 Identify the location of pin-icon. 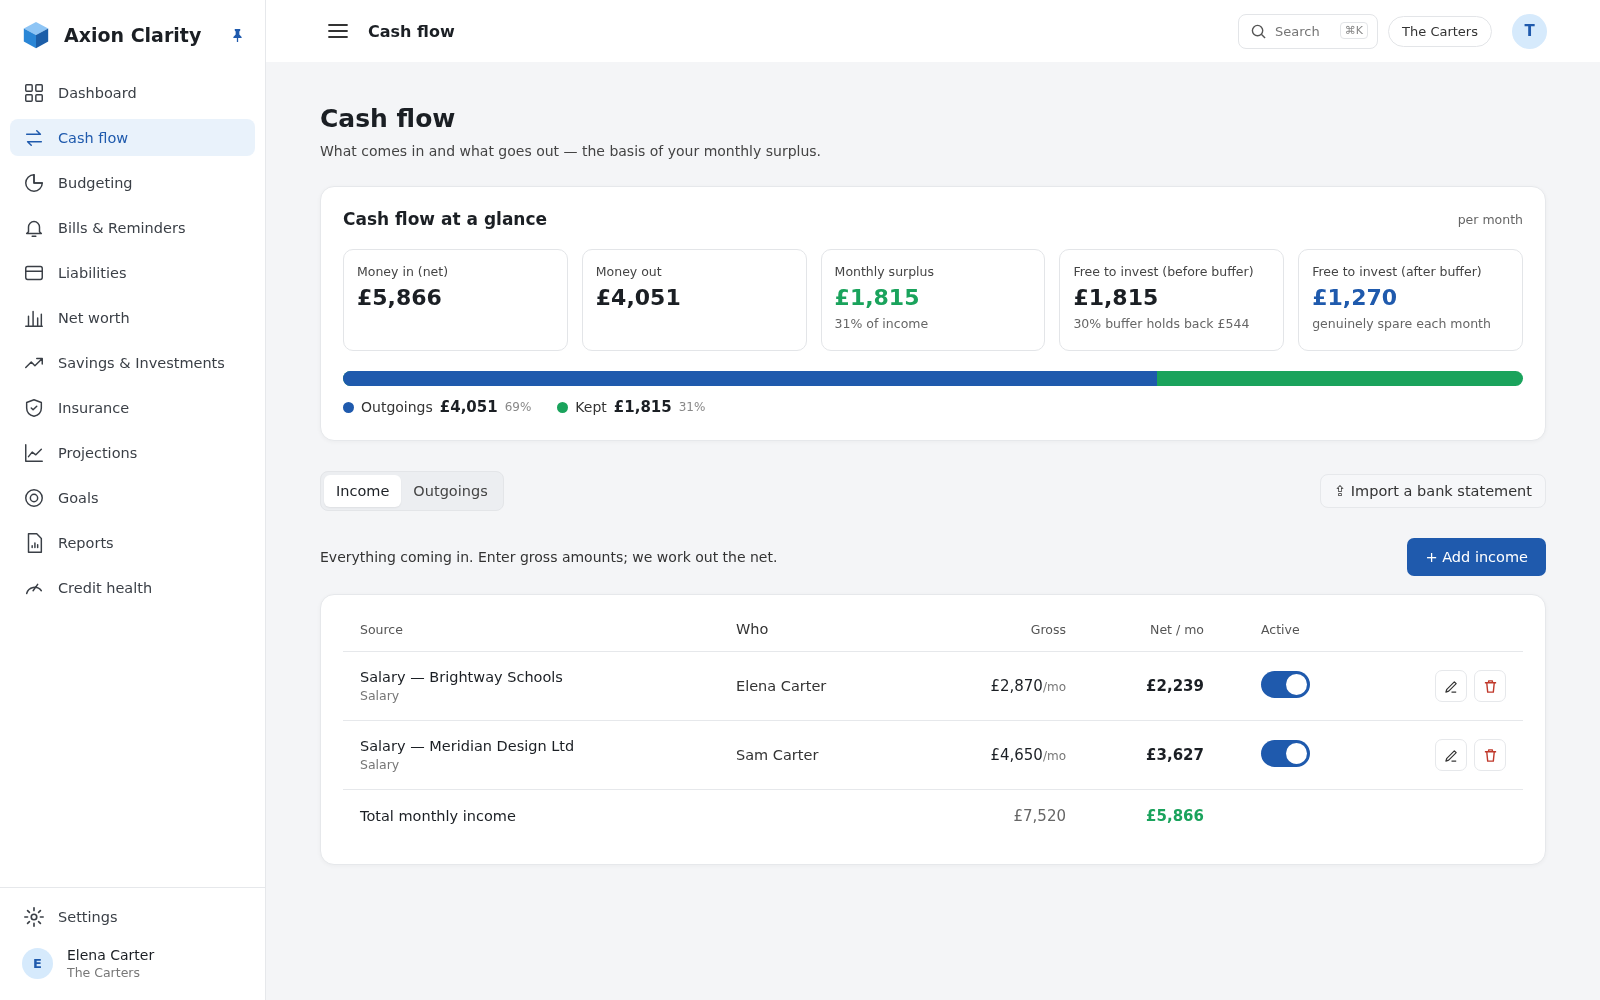
(237, 35).